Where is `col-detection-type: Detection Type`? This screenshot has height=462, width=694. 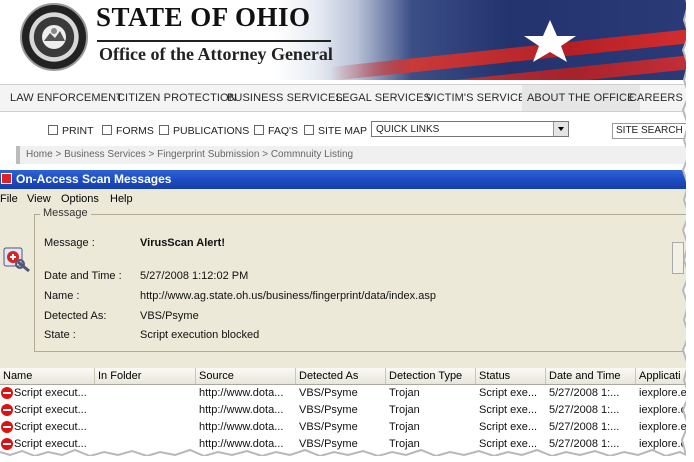 col-detection-type: Detection Type is located at coordinates (431, 376).